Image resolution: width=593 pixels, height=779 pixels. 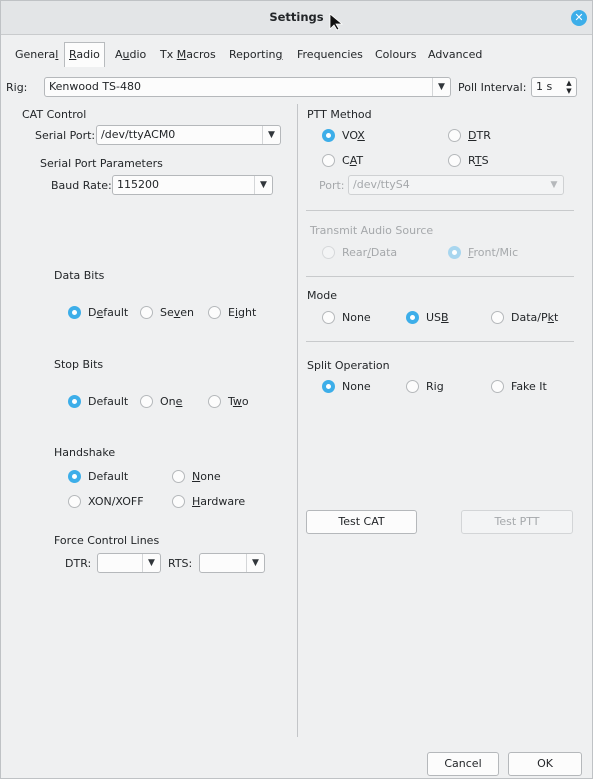 What do you see at coordinates (138, 184) in the screenshot?
I see `baud-rate-value: 115200` at bounding box center [138, 184].